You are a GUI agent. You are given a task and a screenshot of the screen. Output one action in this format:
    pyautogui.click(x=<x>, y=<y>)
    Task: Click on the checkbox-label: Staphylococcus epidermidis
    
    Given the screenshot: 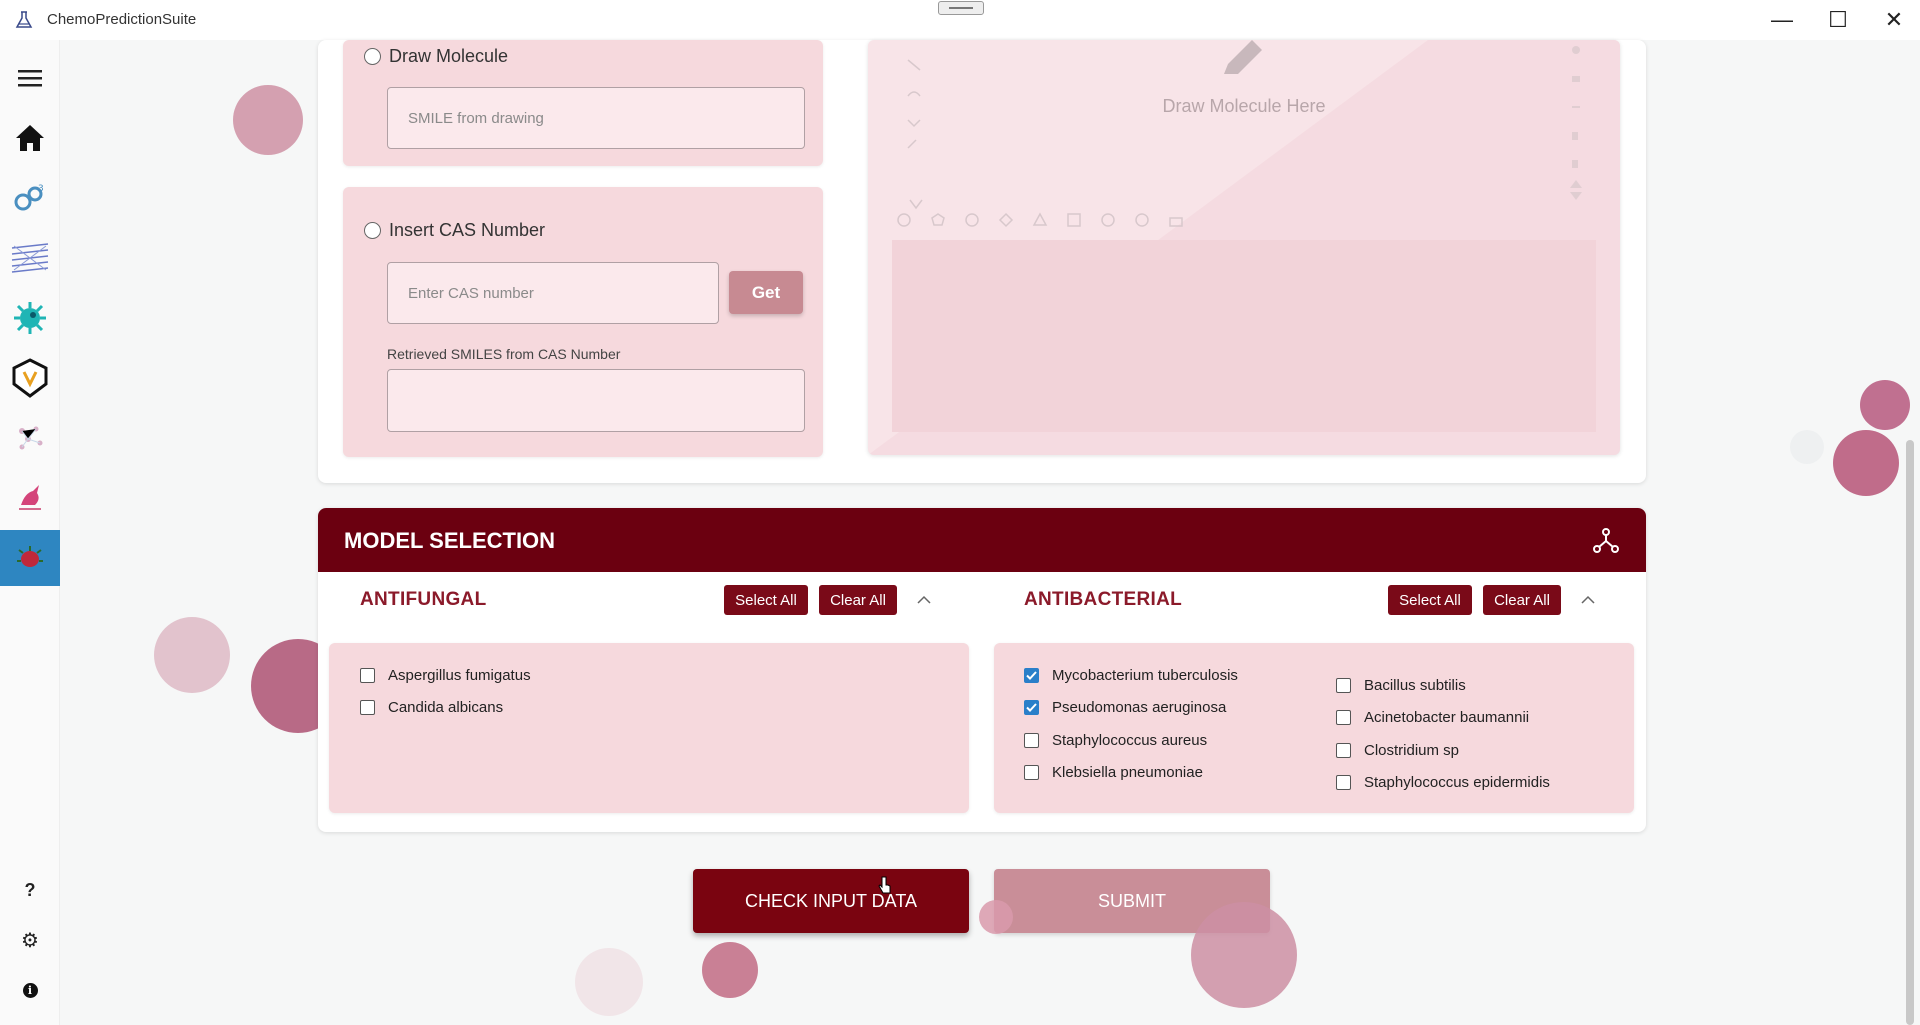 What is the action you would take?
    pyautogui.click(x=1457, y=782)
    